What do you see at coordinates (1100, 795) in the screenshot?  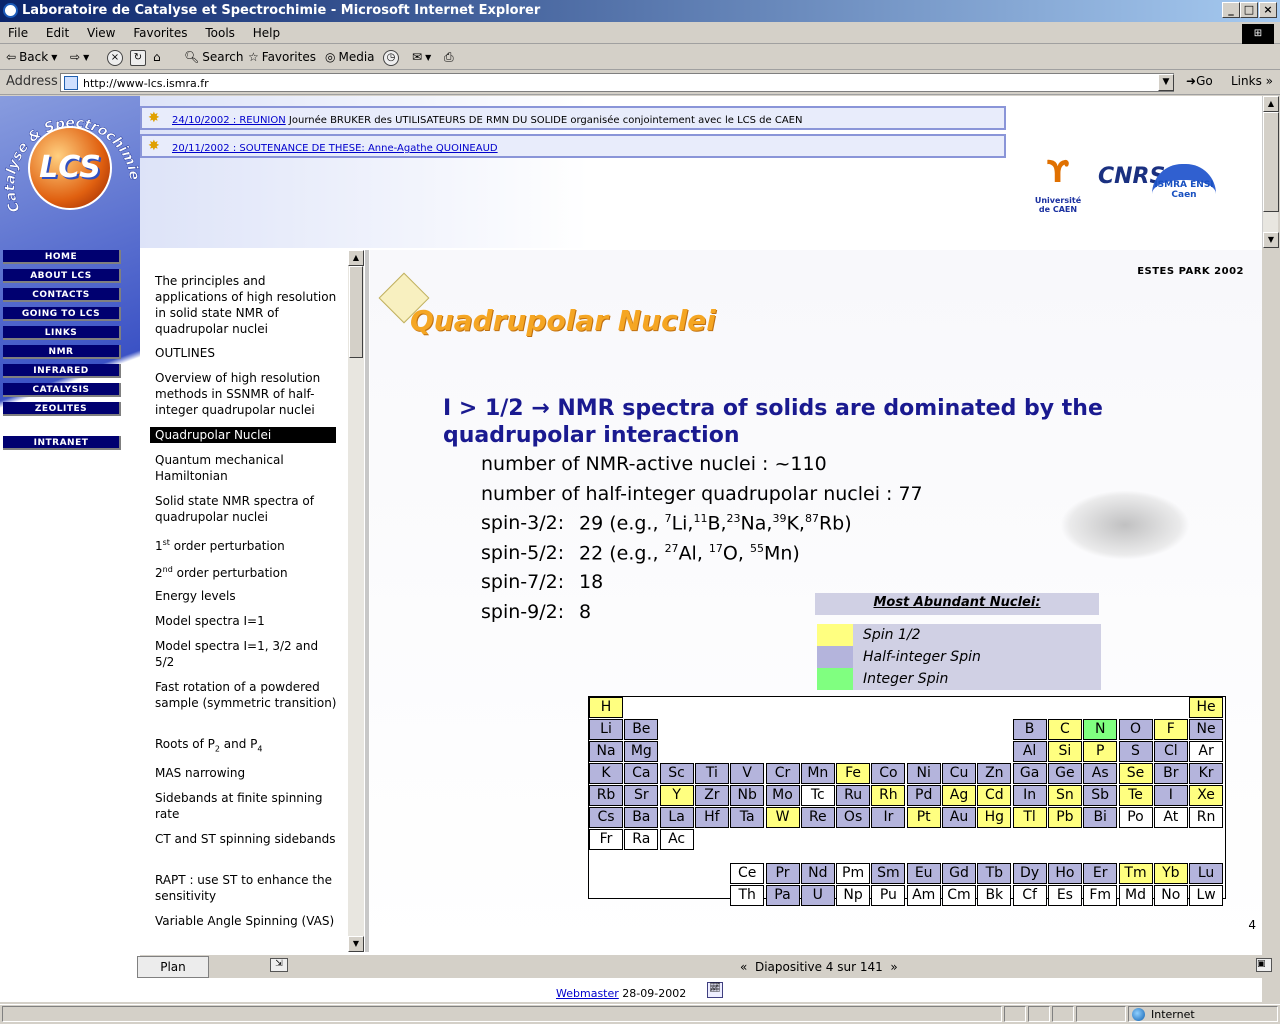 I see `element-sb: Sb` at bounding box center [1100, 795].